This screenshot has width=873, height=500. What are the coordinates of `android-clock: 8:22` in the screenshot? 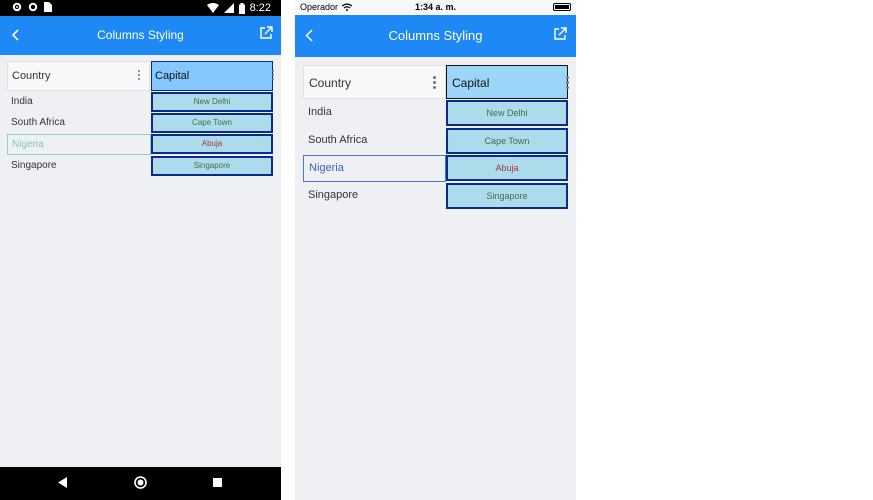 It's located at (260, 8).